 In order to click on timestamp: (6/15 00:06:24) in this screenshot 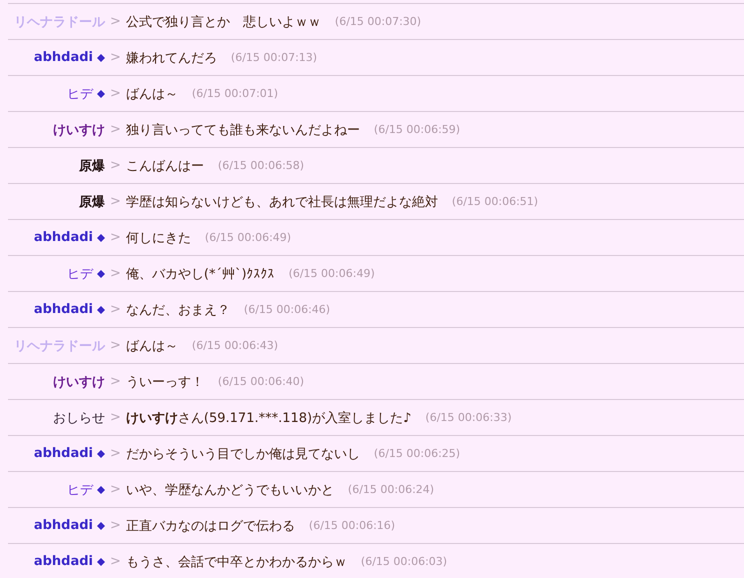, I will do `click(391, 489)`.